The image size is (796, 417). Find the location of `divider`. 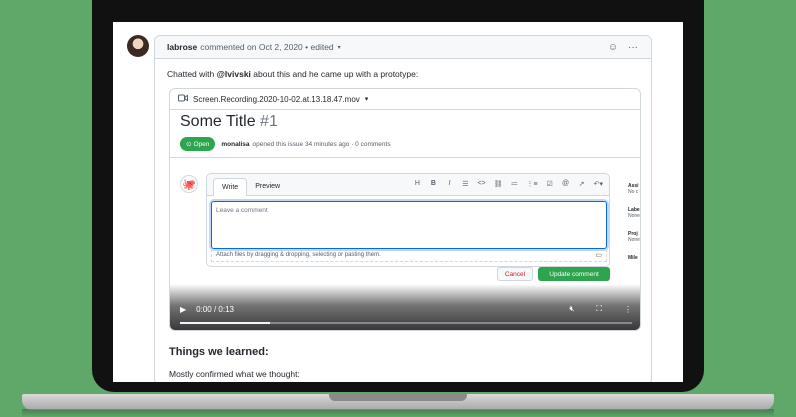

divider is located at coordinates (405, 157).